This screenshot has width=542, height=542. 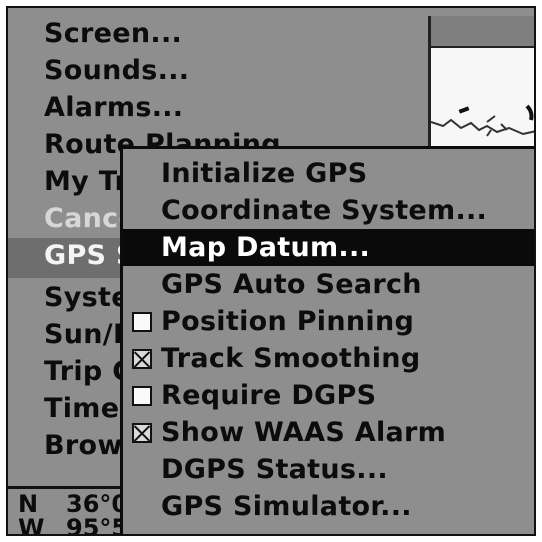 I want to click on submenu-item-require-dgps: Require DGPS, so click(x=328, y=395).